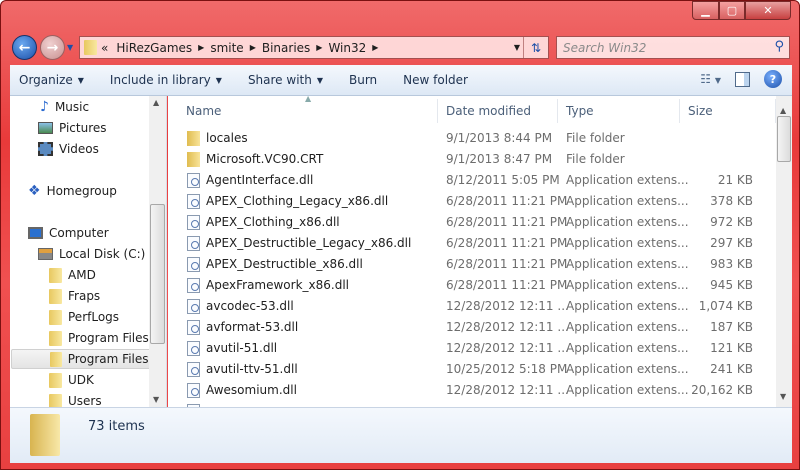 The image size is (800, 470). I want to click on help-icon: ?, so click(773, 79).